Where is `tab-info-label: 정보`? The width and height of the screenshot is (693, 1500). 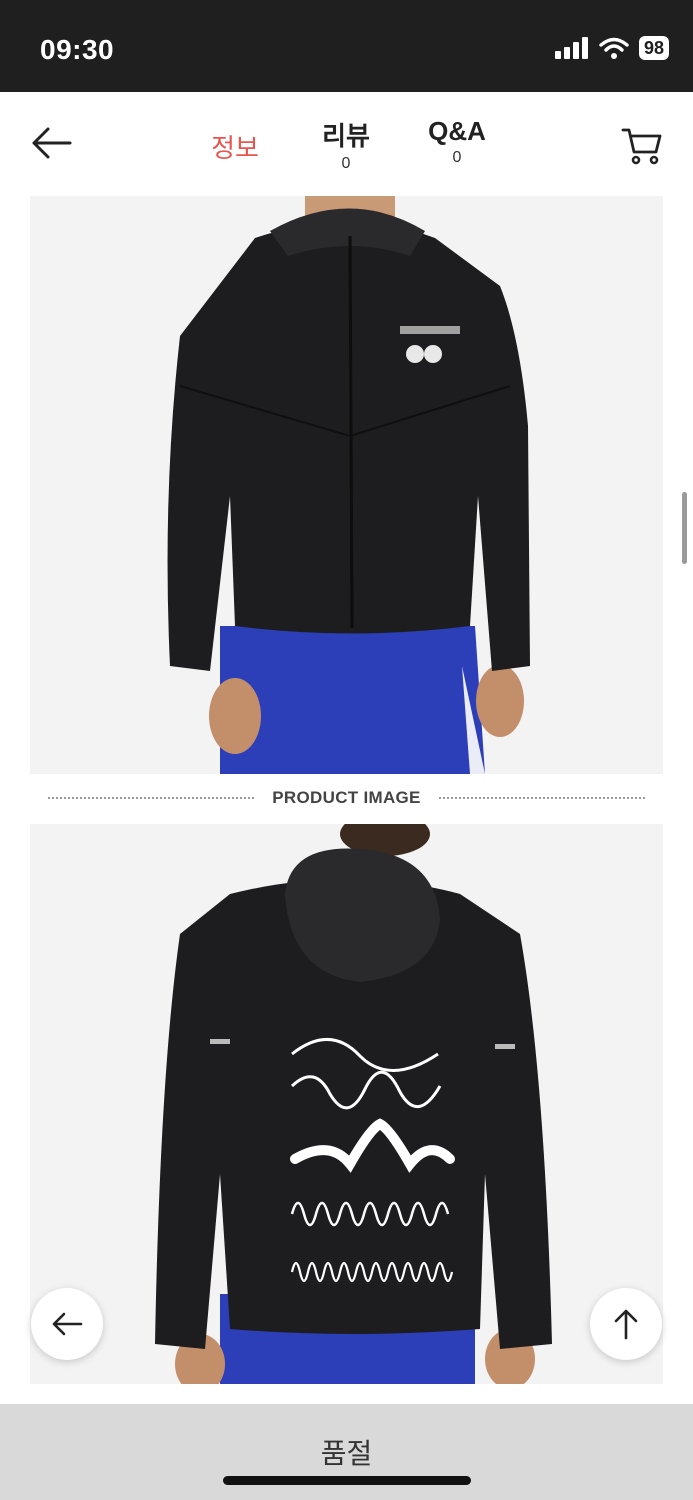 tab-info-label: 정보 is located at coordinates (235, 148).